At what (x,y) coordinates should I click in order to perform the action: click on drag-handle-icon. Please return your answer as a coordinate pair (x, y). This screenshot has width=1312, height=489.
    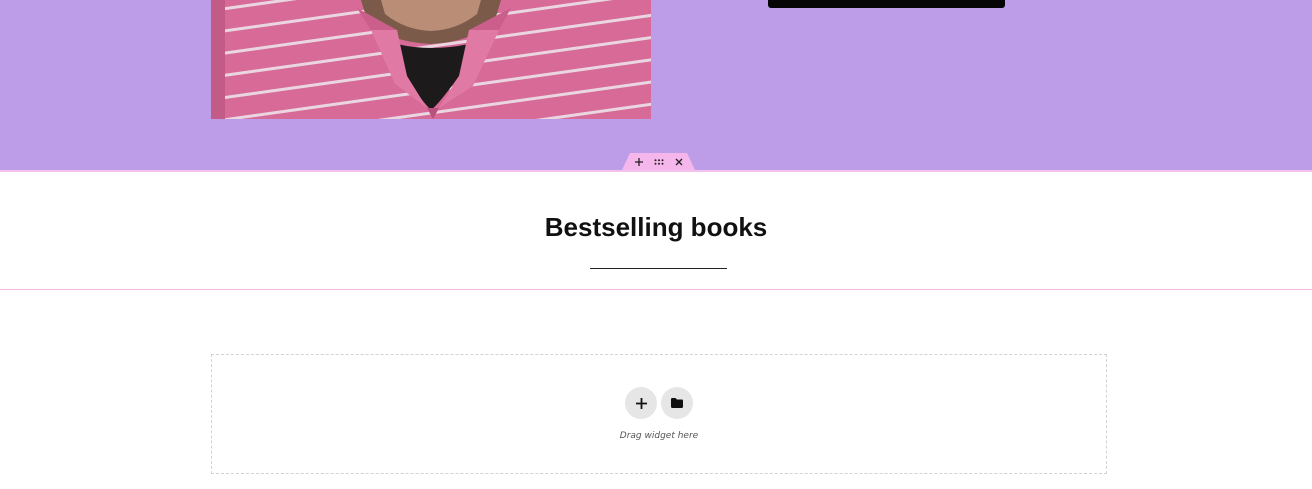
    Looking at the image, I should click on (659, 162).